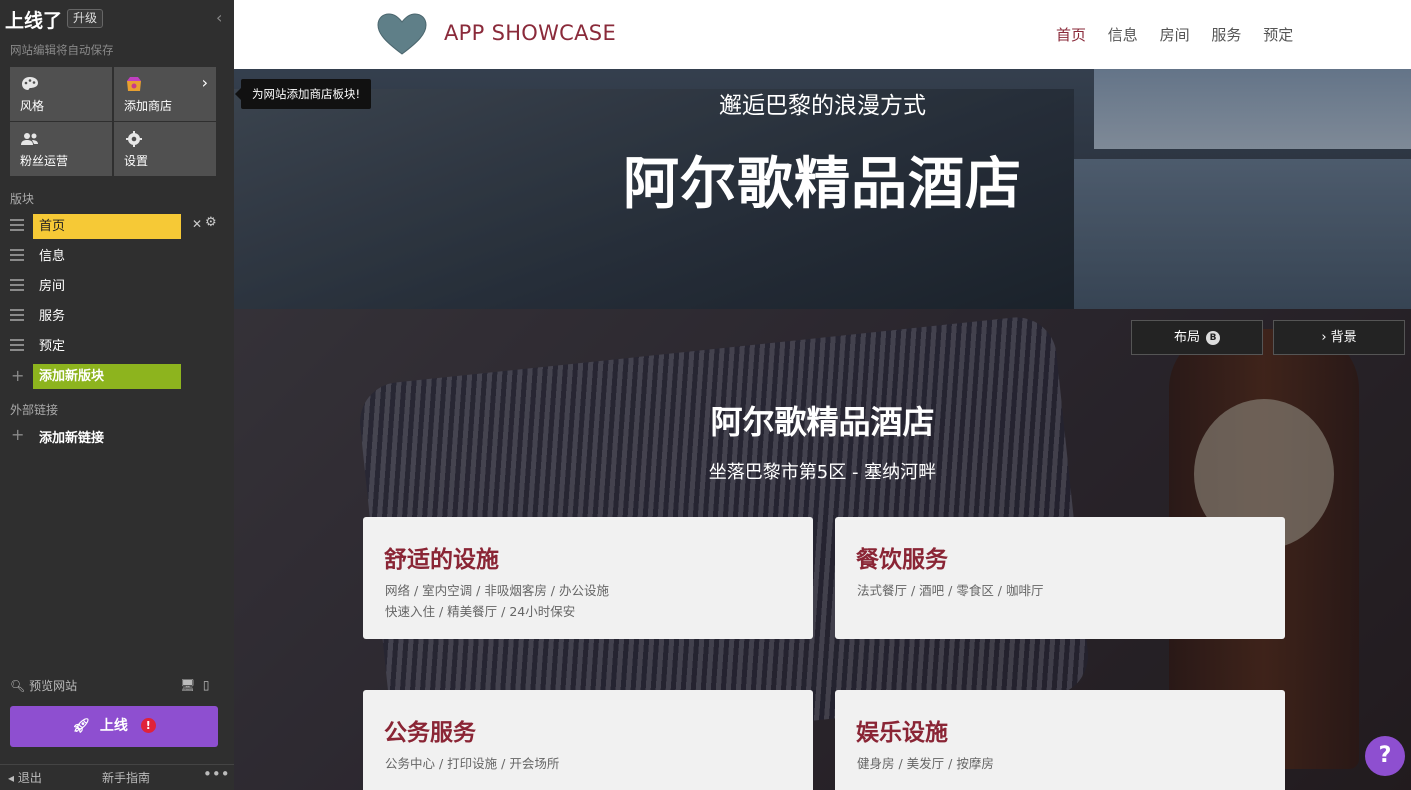 This screenshot has height=790, width=1411. I want to click on add-shop-tool-button: 添加商店 ›, so click(165, 94).